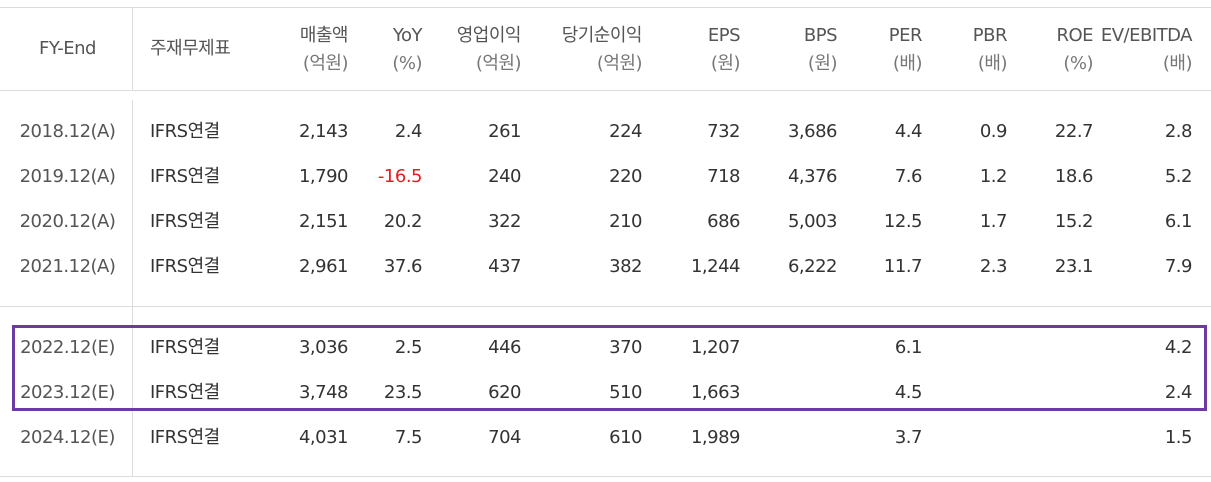  What do you see at coordinates (812, 176) in the screenshot?
I see `cell-bps: 4,376` at bounding box center [812, 176].